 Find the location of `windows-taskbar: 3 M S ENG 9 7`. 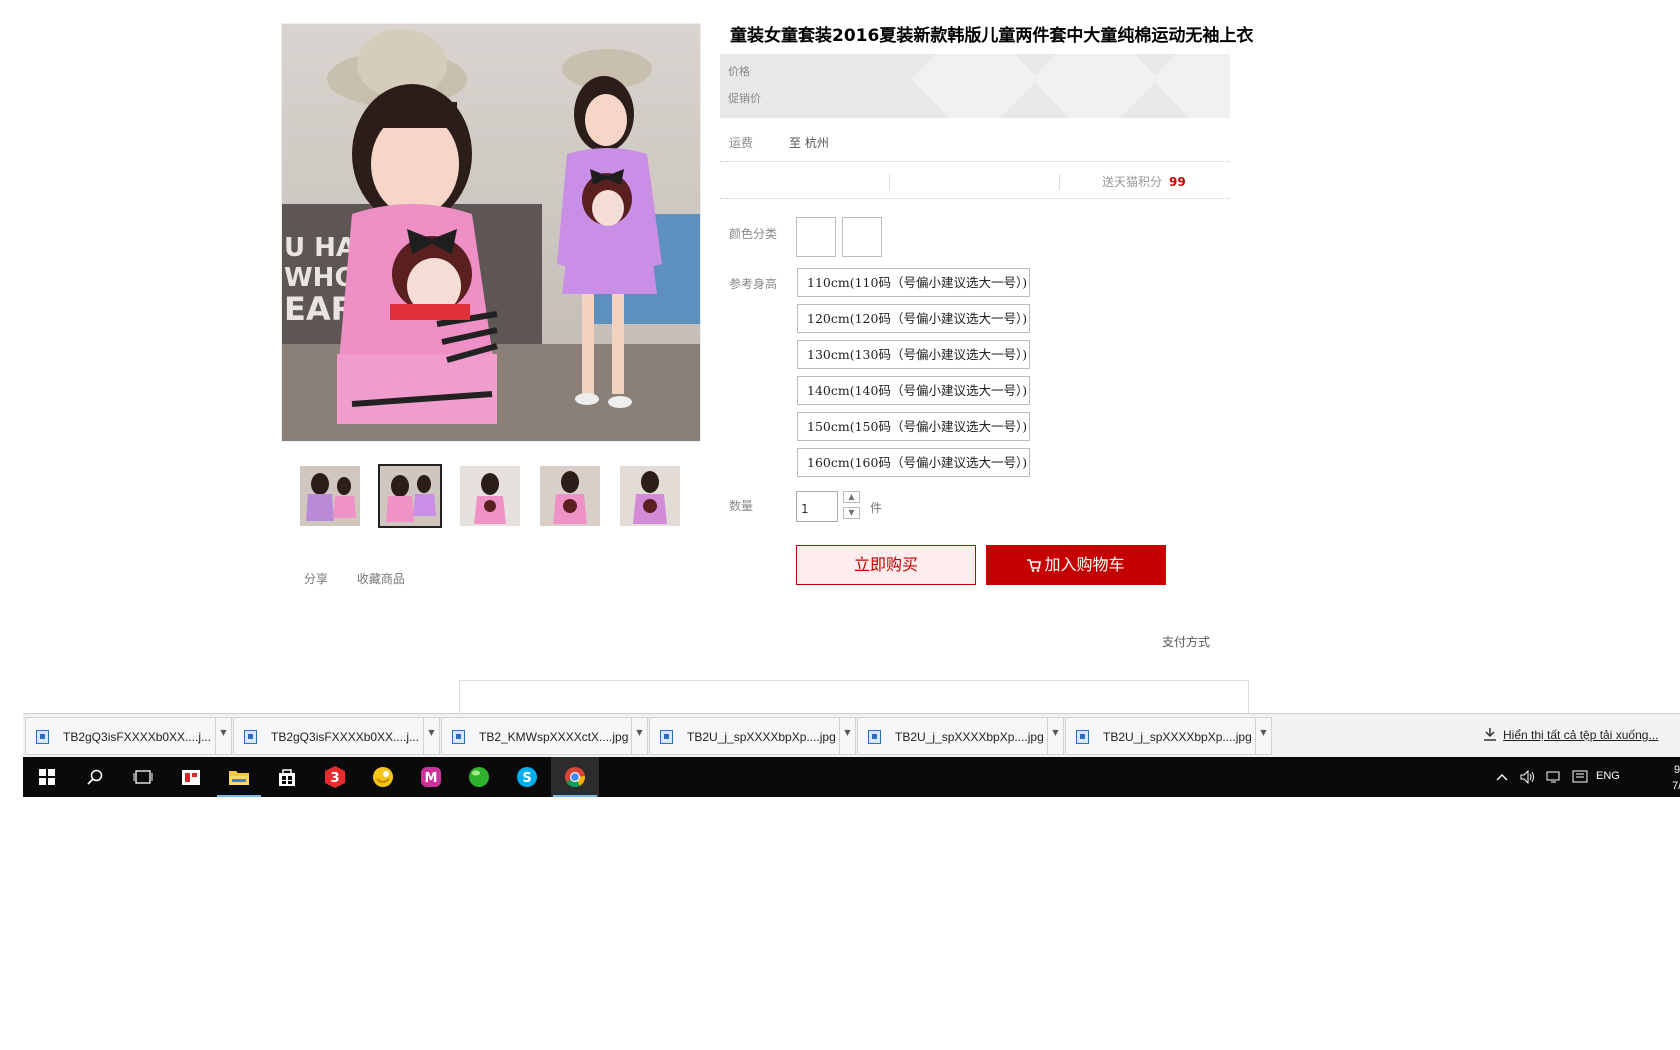

windows-taskbar: 3 M S ENG 9 7 is located at coordinates (851, 777).